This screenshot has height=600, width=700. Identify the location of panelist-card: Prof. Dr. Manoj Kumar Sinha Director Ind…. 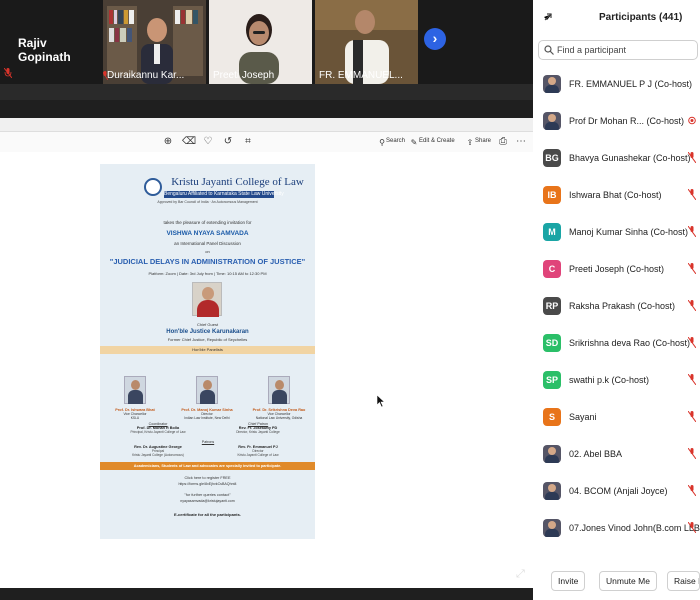
(207, 398).